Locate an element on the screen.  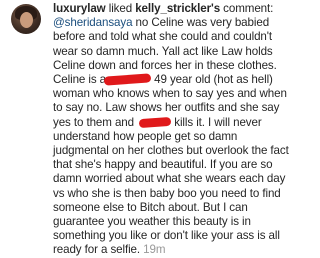
mention-link: @sheridansaya is located at coordinates (93, 22).